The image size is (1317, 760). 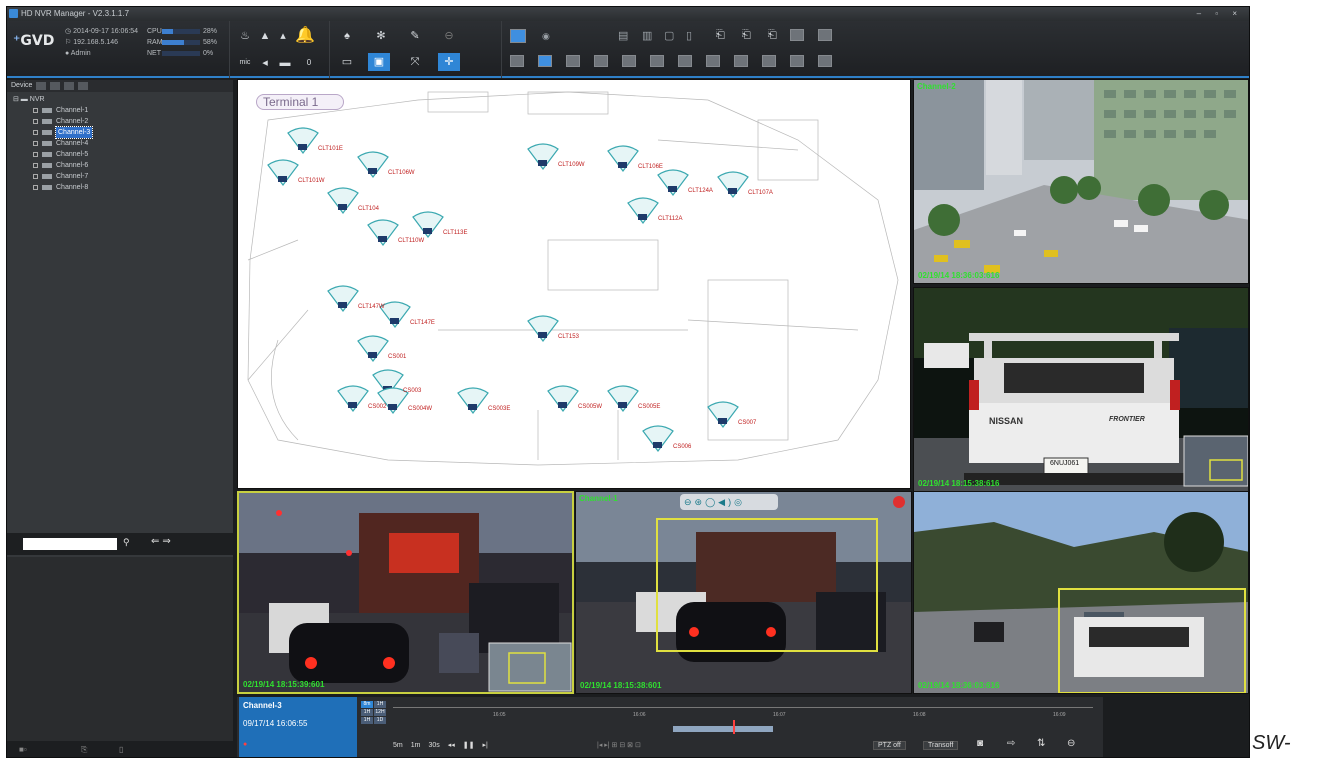 What do you see at coordinates (743, 592) in the screenshot?
I see `video-view-channel-1: ⊖⊛◯◀)◎ Channel-1 02/19/14 18:15:38:601` at bounding box center [743, 592].